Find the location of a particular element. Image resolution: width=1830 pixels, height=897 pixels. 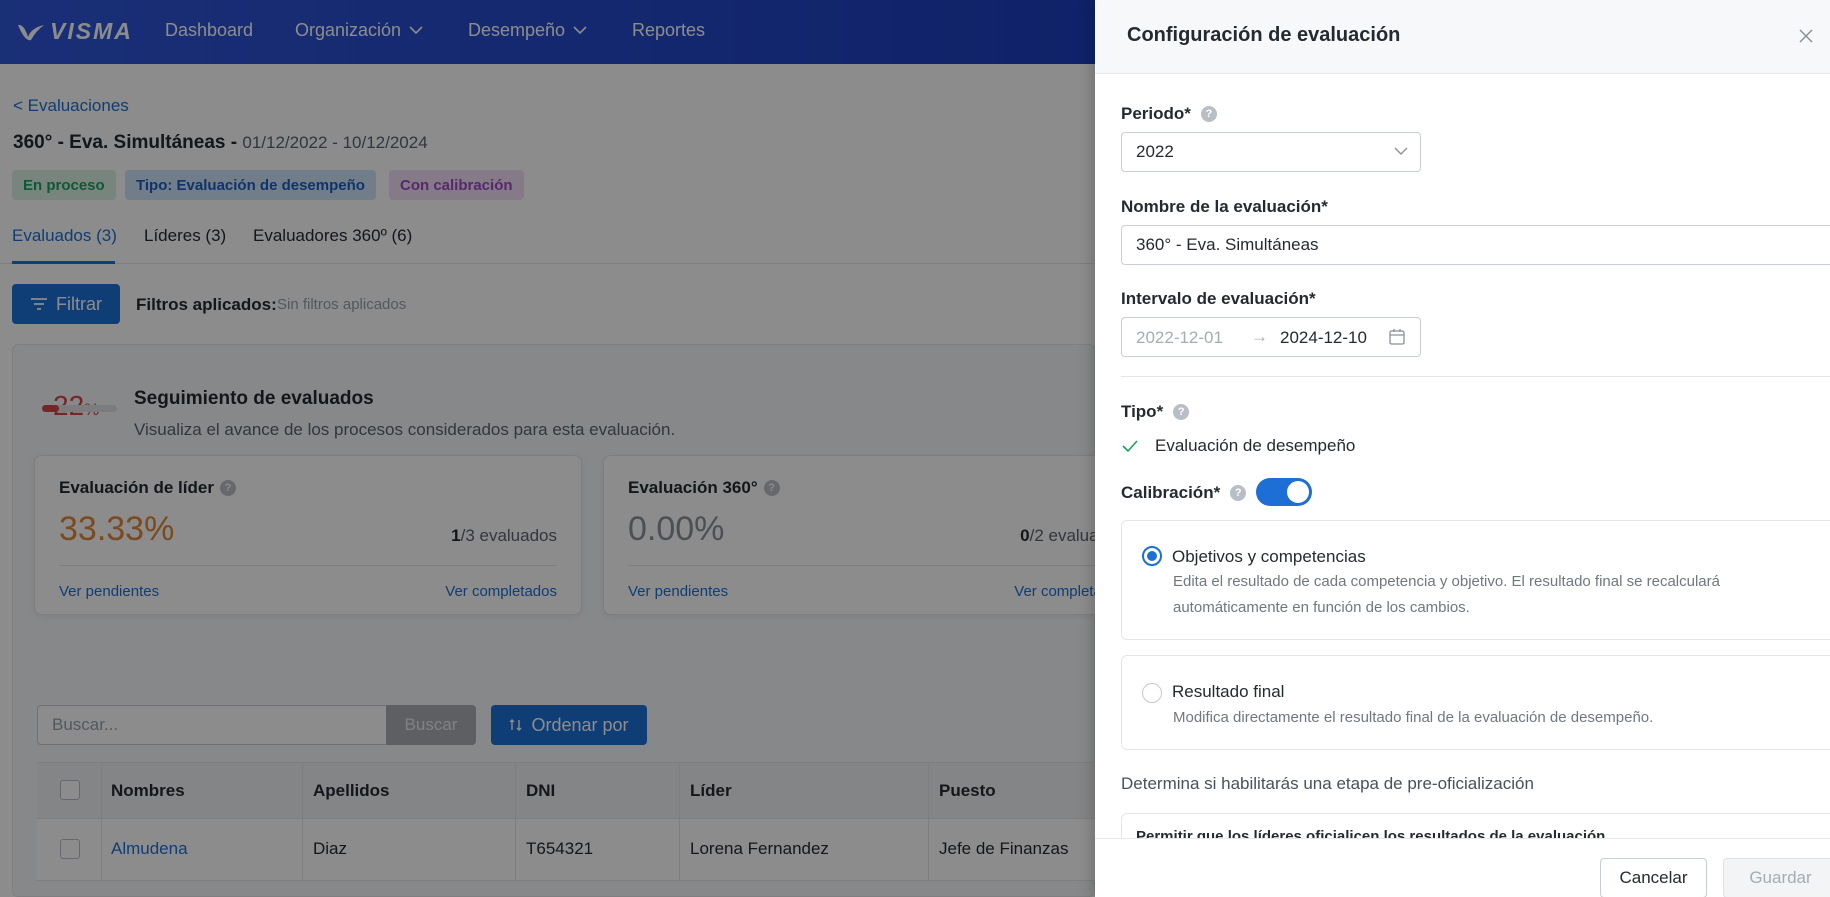

toggle-knob is located at coordinates (1298, 492).